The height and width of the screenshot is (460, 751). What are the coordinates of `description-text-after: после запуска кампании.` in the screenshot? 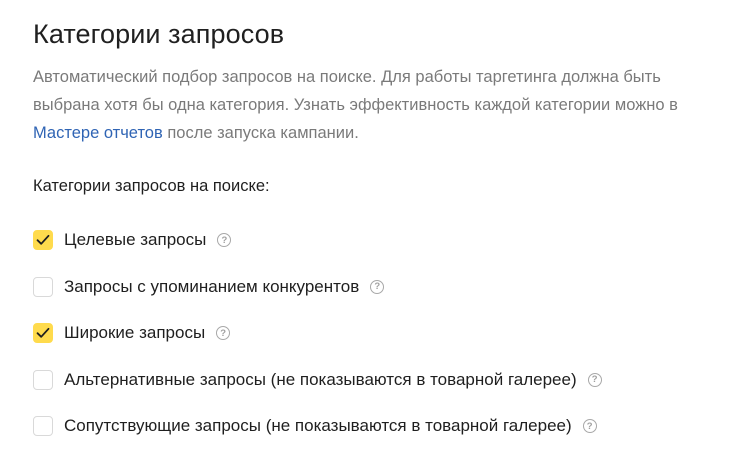 It's located at (260, 133).